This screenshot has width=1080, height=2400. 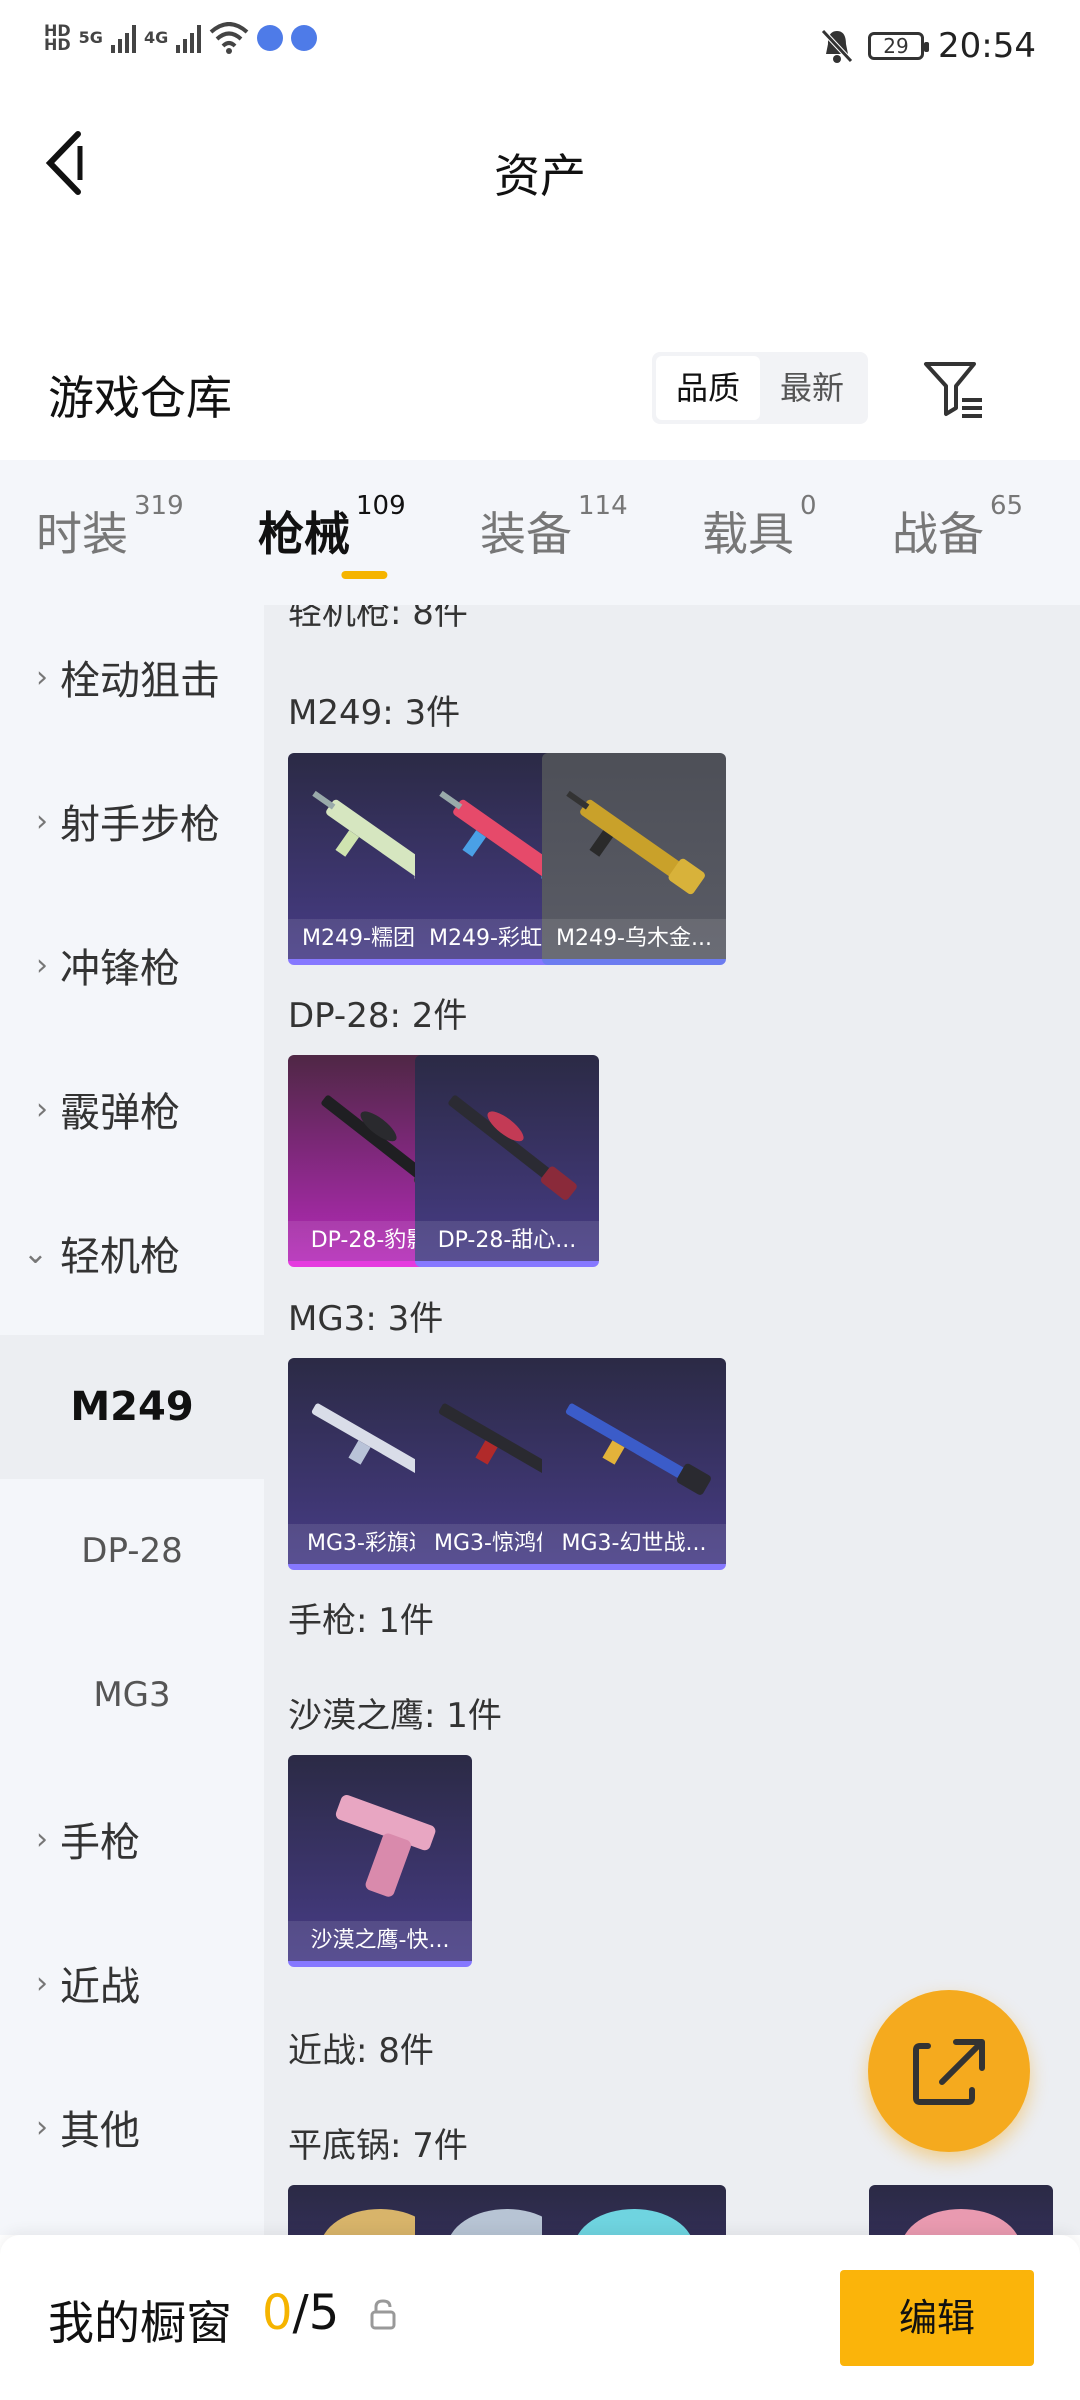 What do you see at coordinates (120, 969) in the screenshot?
I see `sidebar-item-label: 冲锋枪` at bounding box center [120, 969].